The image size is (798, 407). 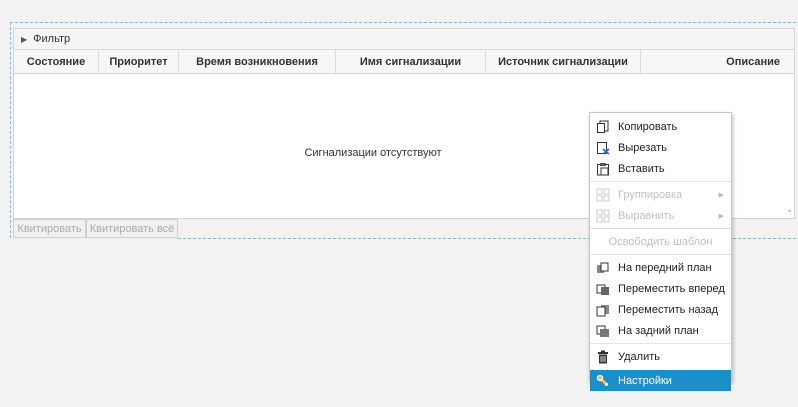 I want to click on menu-item-send-back: На задний план, so click(x=660, y=330).